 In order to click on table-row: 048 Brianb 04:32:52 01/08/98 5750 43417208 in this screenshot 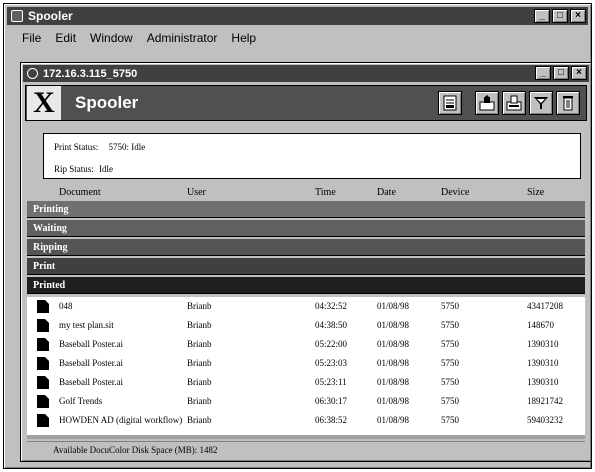, I will do `click(306, 306)`.